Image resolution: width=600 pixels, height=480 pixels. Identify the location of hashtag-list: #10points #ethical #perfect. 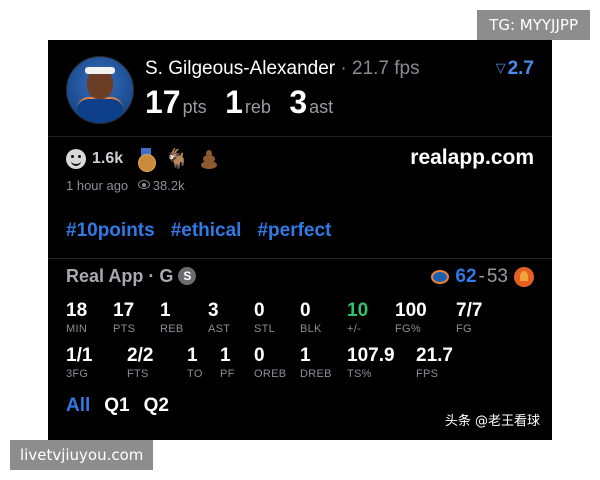
(198, 231).